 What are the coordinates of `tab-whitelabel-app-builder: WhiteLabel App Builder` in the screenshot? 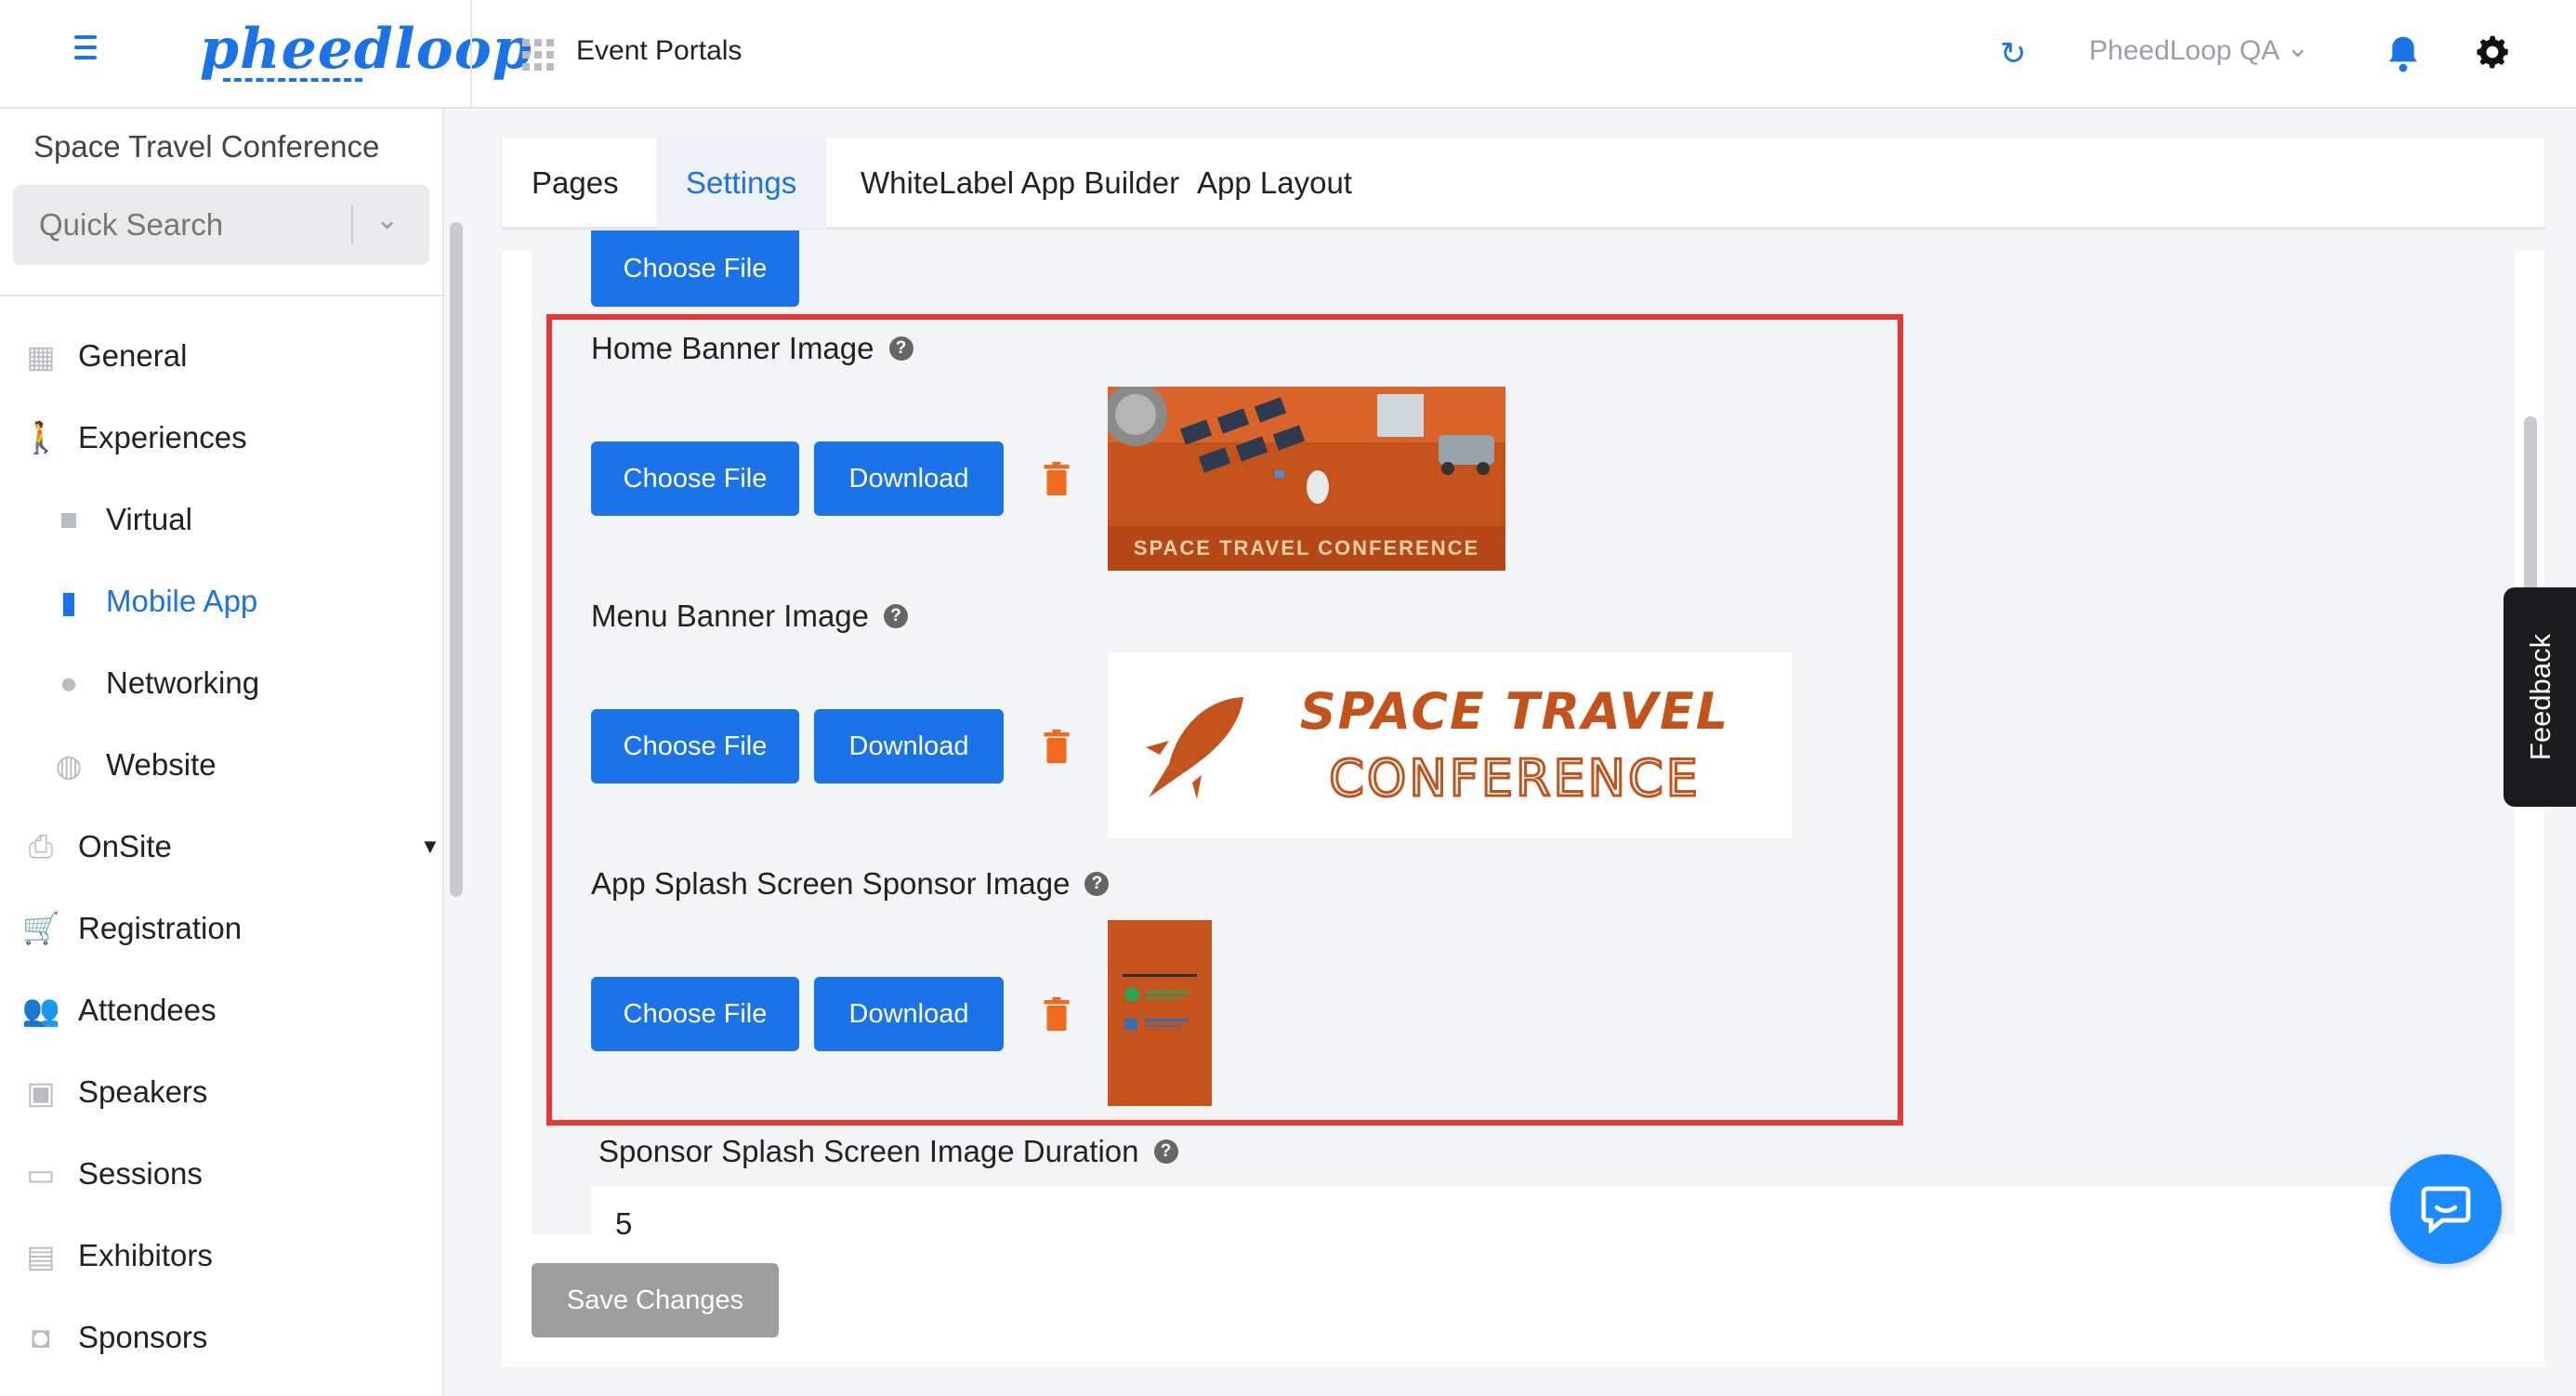 It's located at (1020, 183).